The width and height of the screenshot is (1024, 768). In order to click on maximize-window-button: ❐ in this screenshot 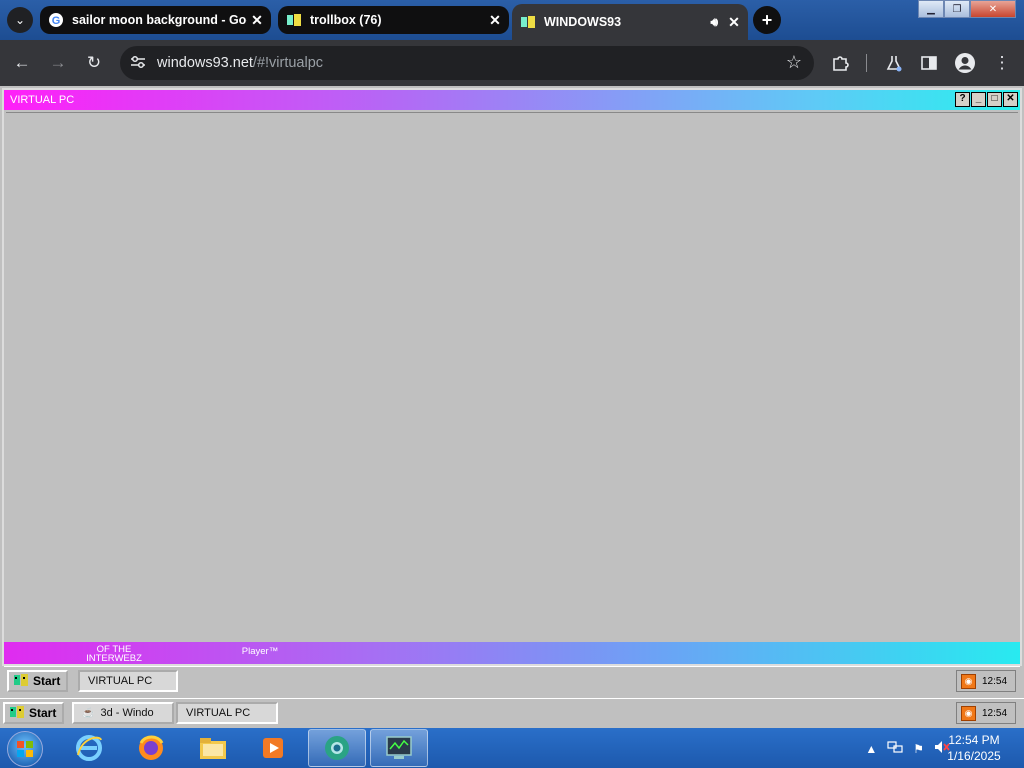, I will do `click(957, 9)`.